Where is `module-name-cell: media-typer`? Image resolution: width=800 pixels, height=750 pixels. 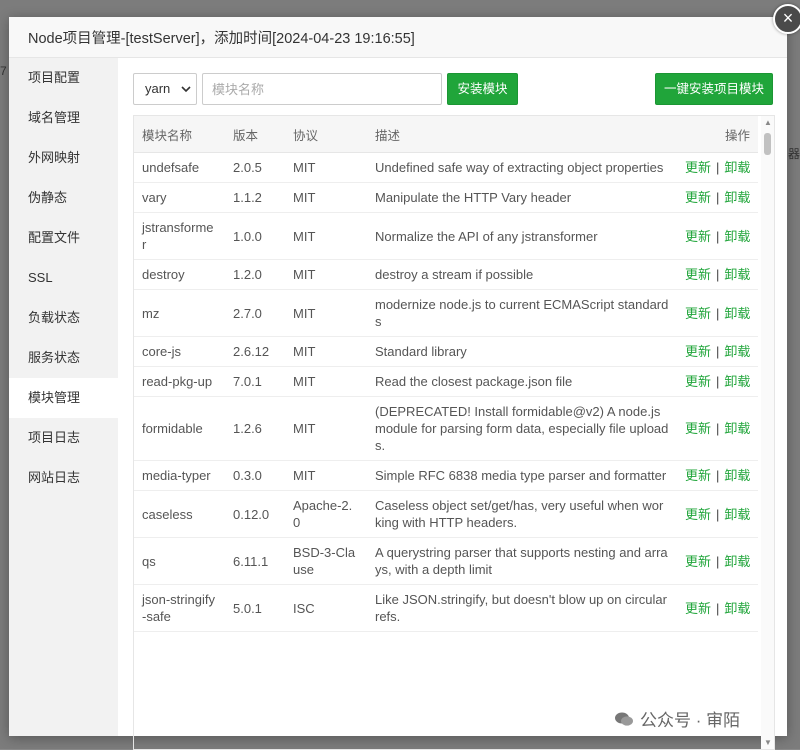 module-name-cell: media-typer is located at coordinates (179, 475).